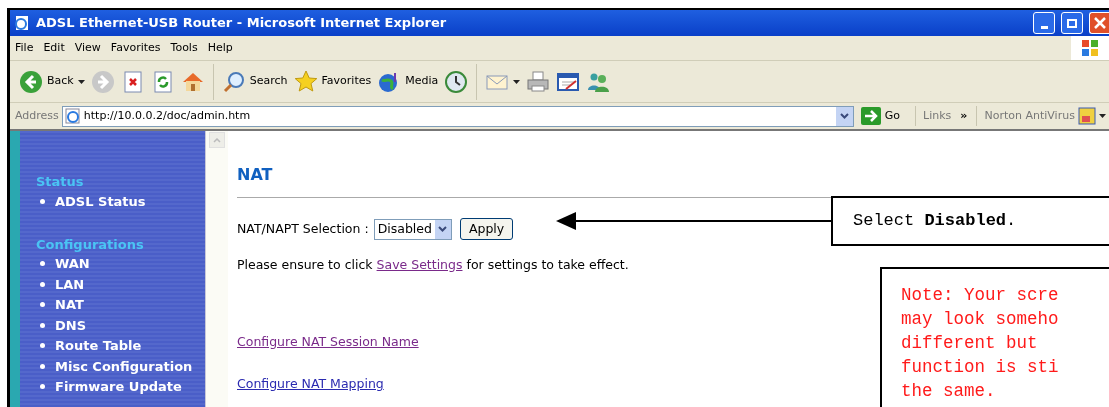 Image resolution: width=1109 pixels, height=407 pixels. Describe the element at coordinates (328, 341) in the screenshot. I see `config-link: Configure NAT Session Name` at that location.